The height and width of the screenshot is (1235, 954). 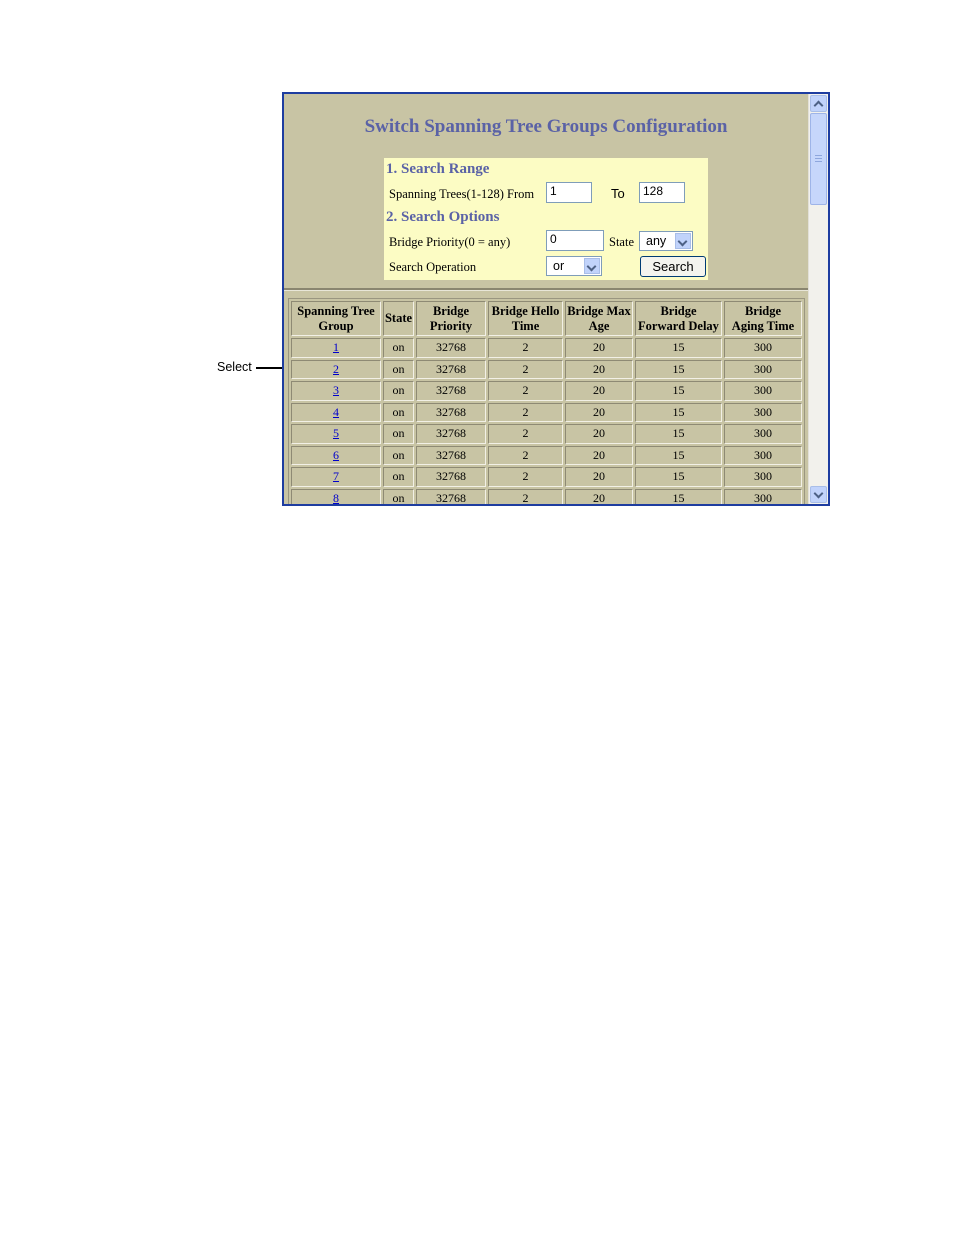 What do you see at coordinates (599, 325) in the screenshot?
I see `column-header-text: Age` at bounding box center [599, 325].